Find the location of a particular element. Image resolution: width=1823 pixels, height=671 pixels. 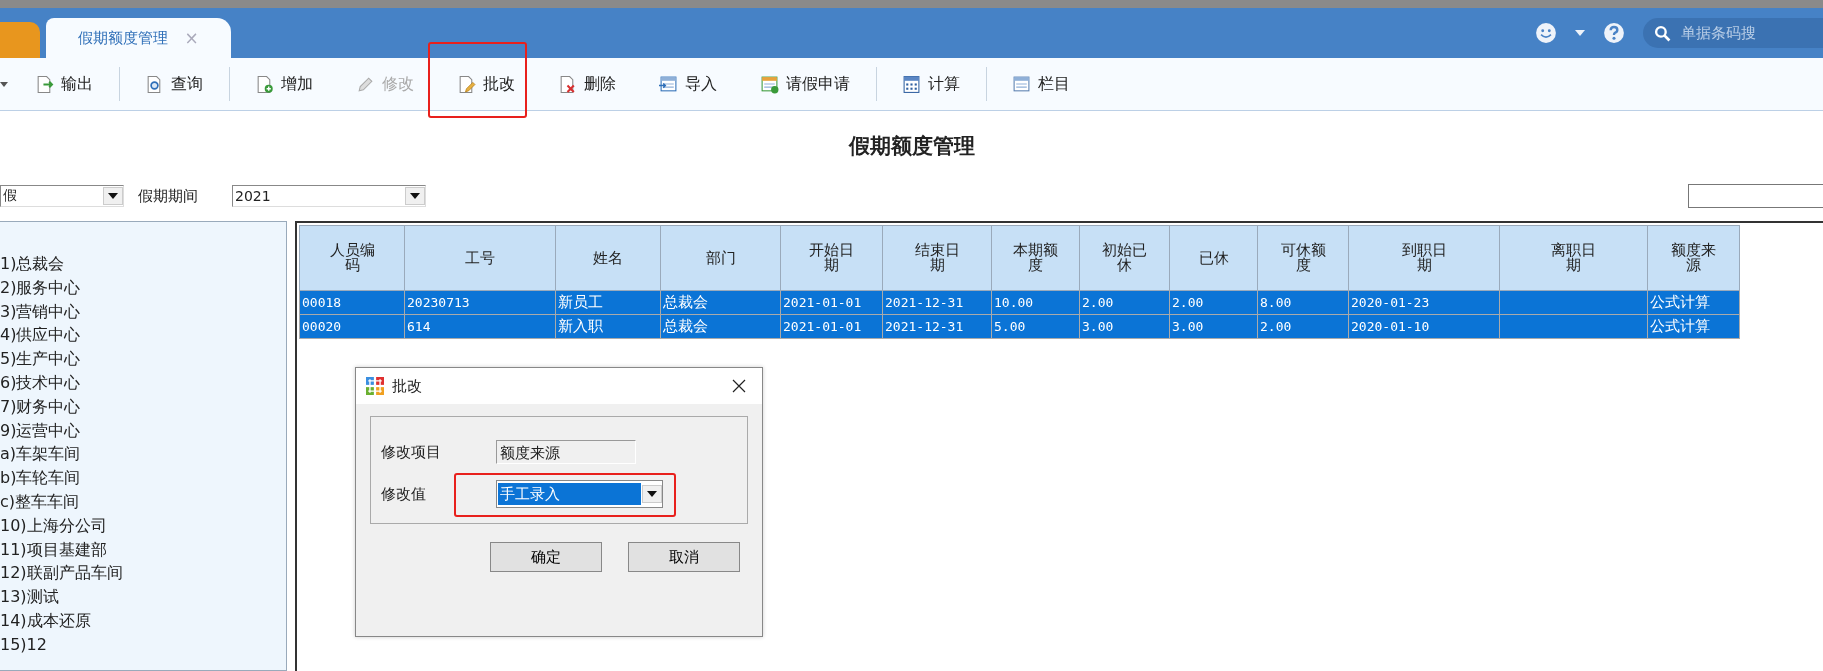

table-cell: 00020 is located at coordinates (352, 326).